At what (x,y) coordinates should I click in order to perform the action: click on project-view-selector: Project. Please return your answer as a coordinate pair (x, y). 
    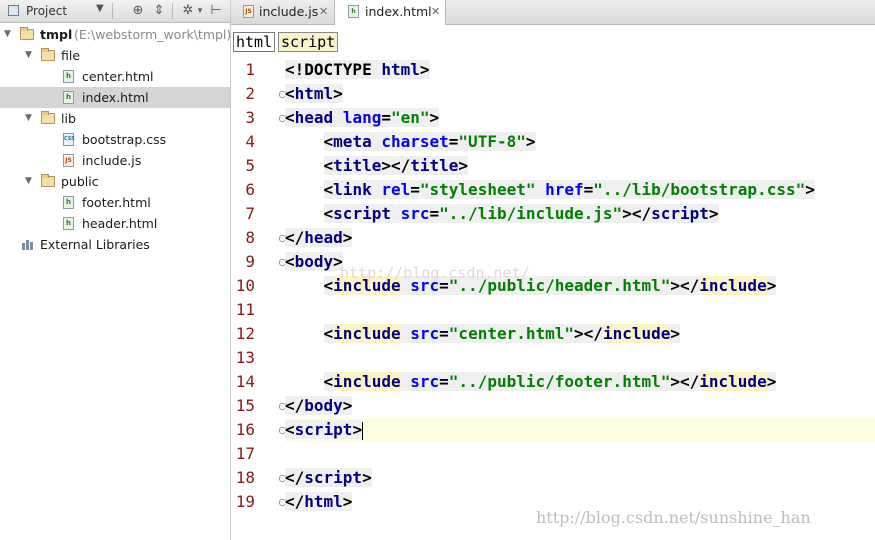
    Looking at the image, I should click on (46, 11).